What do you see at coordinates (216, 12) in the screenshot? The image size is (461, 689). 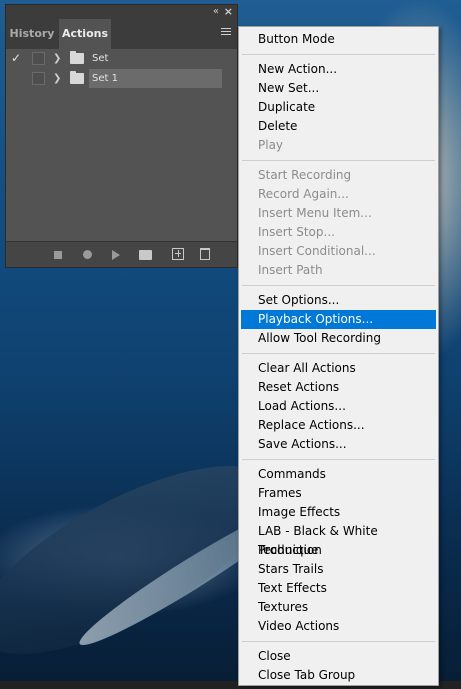 I see `collapse-panel-icon: «` at bounding box center [216, 12].